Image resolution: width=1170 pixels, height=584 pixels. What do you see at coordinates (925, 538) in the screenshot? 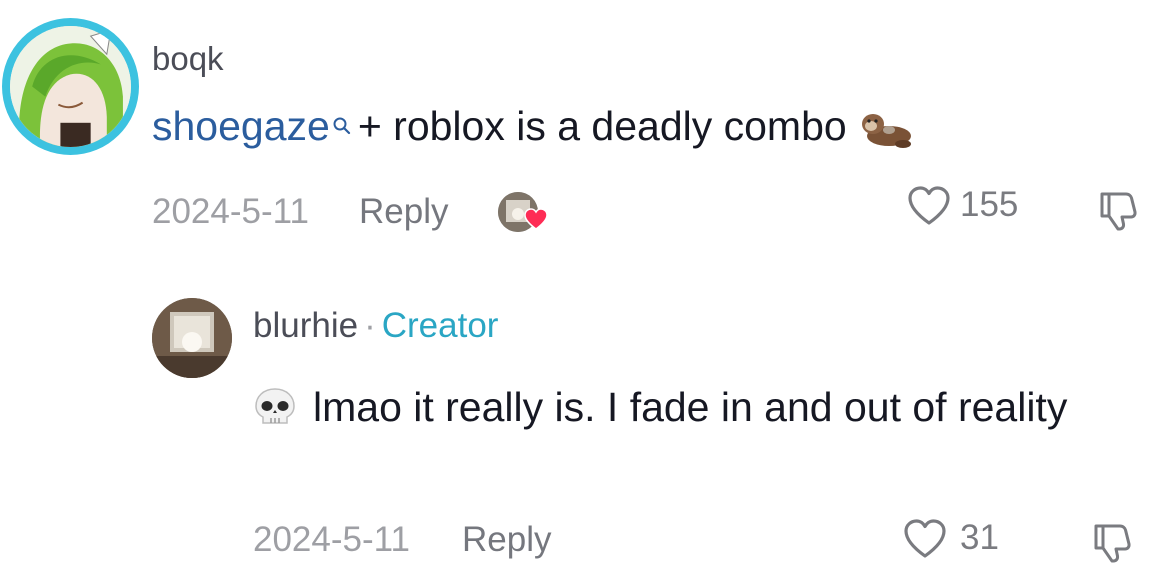
I see `reply-heart-icon` at bounding box center [925, 538].